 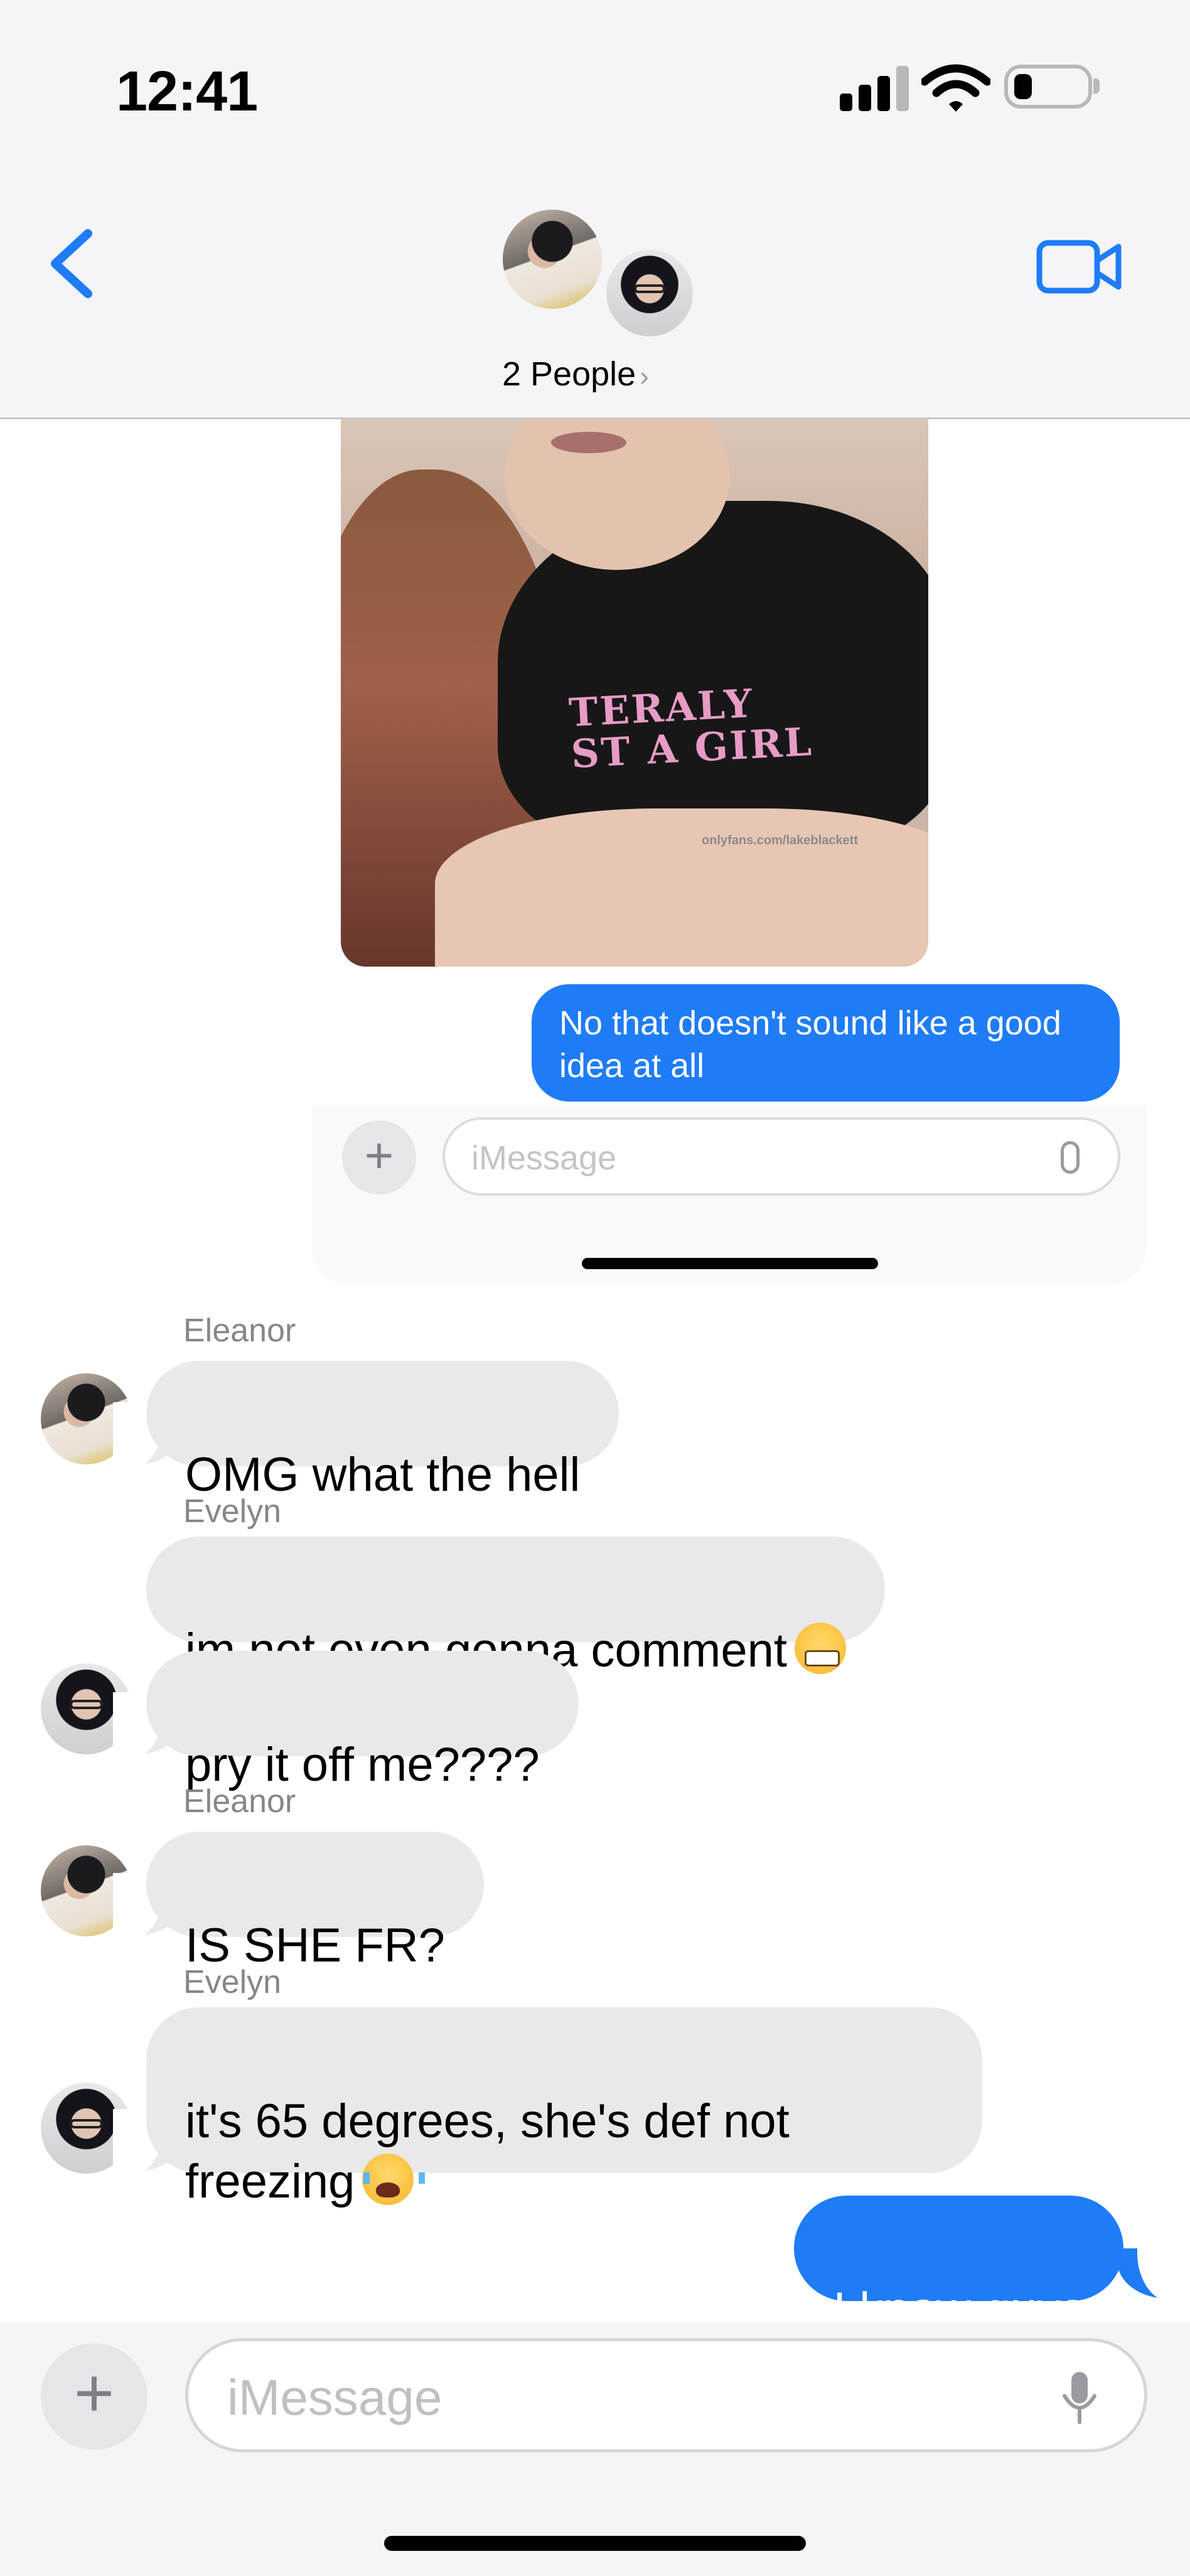 What do you see at coordinates (644, 376) in the screenshot?
I see `chevron-right-icon: ›` at bounding box center [644, 376].